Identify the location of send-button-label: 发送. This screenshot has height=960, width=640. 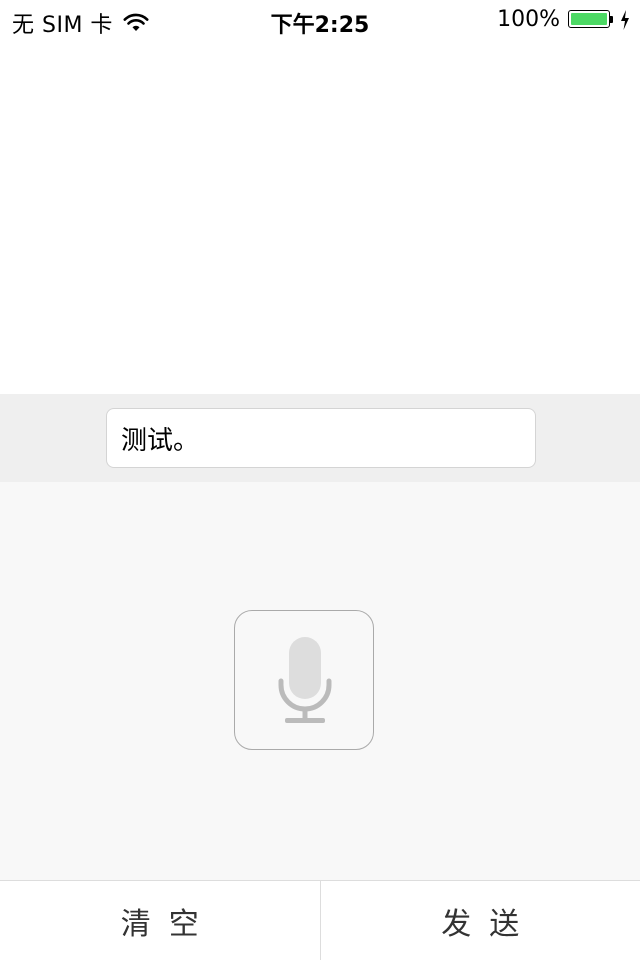
(489, 924).